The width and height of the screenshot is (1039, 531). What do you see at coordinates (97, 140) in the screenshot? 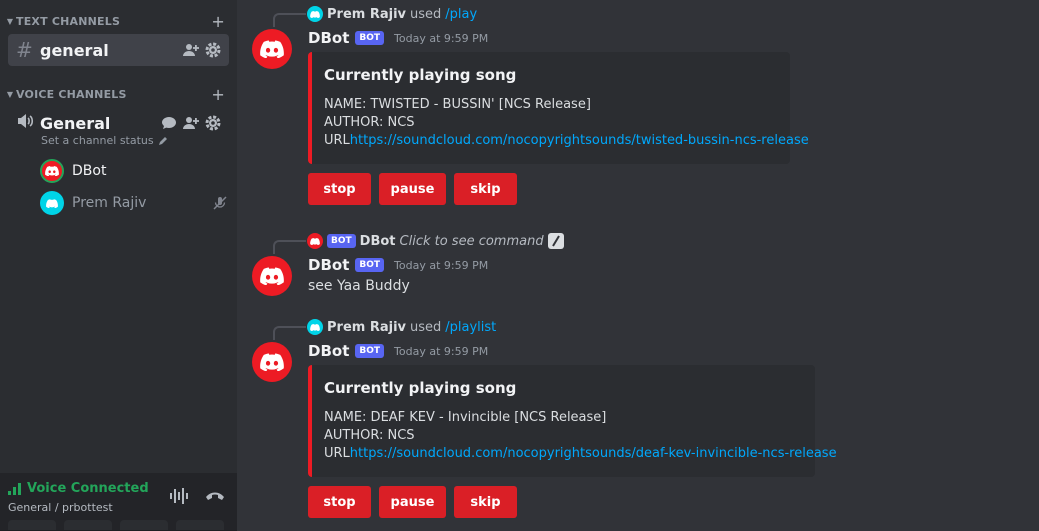
I see `channel-status-label: Set a channel status` at bounding box center [97, 140].